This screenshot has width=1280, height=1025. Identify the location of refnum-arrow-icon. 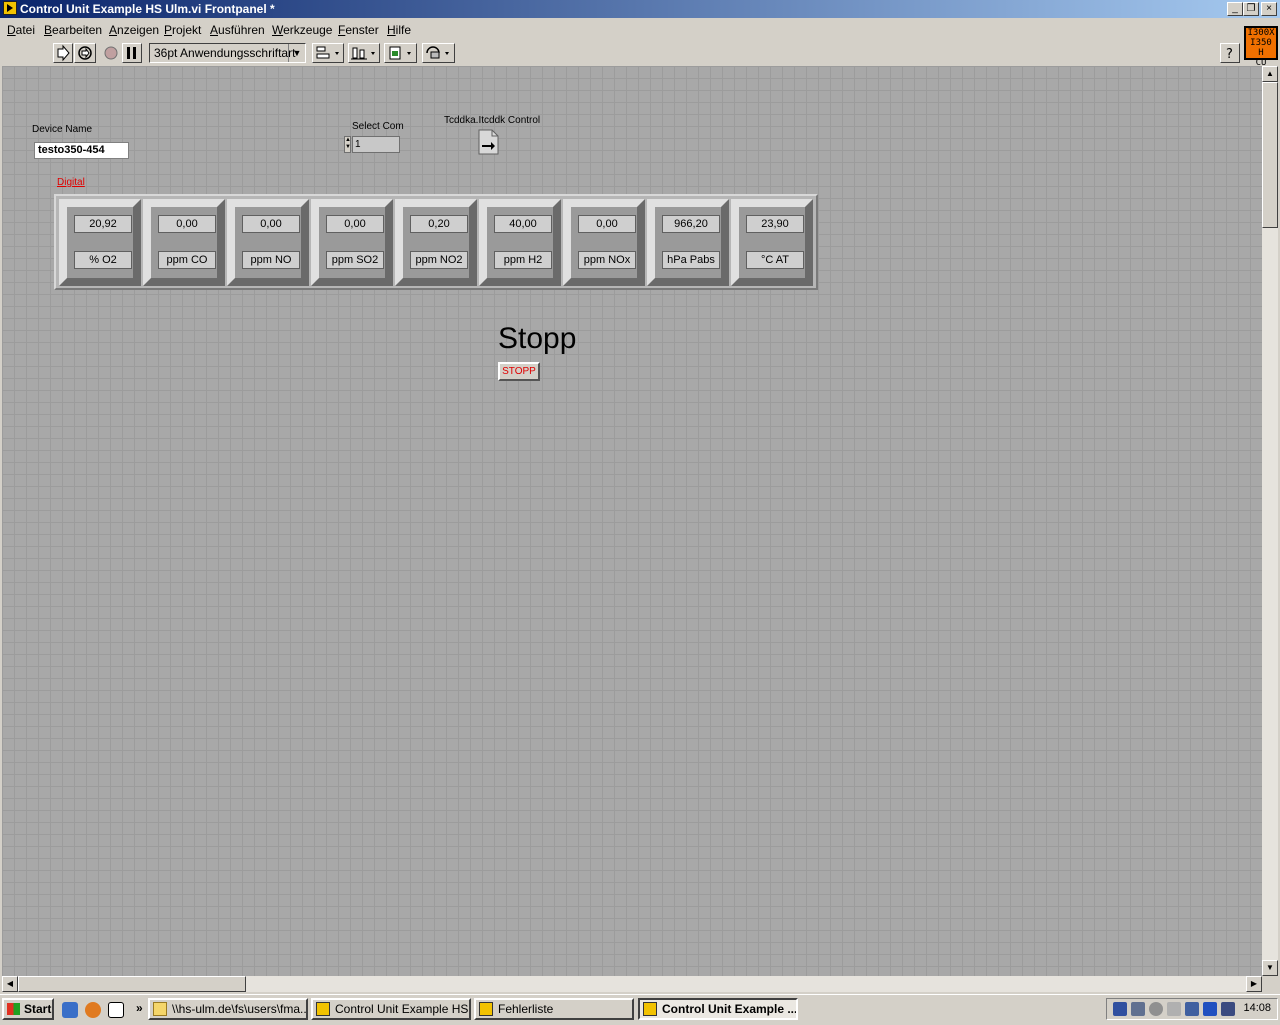
(488, 142).